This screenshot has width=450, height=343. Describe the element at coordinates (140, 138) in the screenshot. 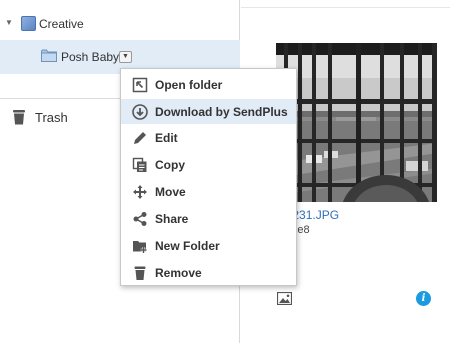

I see `pencil-icon` at that location.